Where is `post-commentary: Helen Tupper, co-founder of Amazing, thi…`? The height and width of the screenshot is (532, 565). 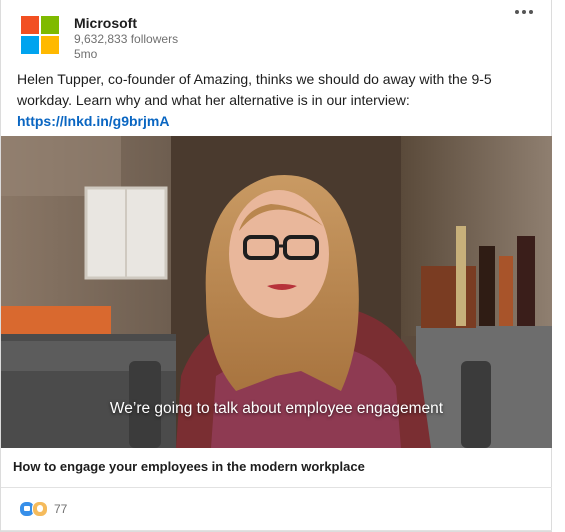
post-commentary: Helen Tupper, co-founder of Amazing, thi… is located at coordinates (277, 100).